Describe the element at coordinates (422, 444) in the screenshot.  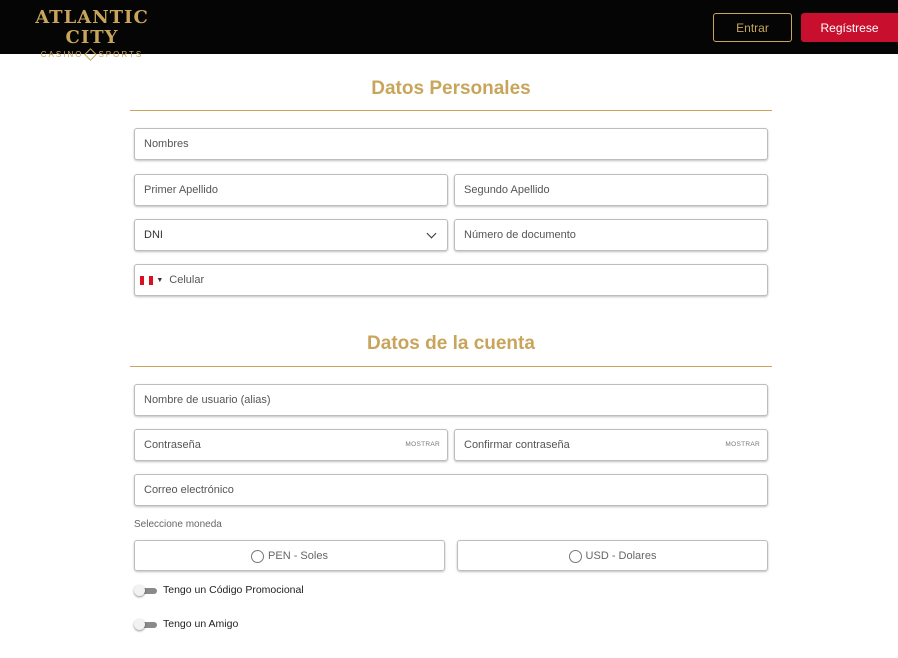
I see `show-password-button: MOSTRAR` at that location.